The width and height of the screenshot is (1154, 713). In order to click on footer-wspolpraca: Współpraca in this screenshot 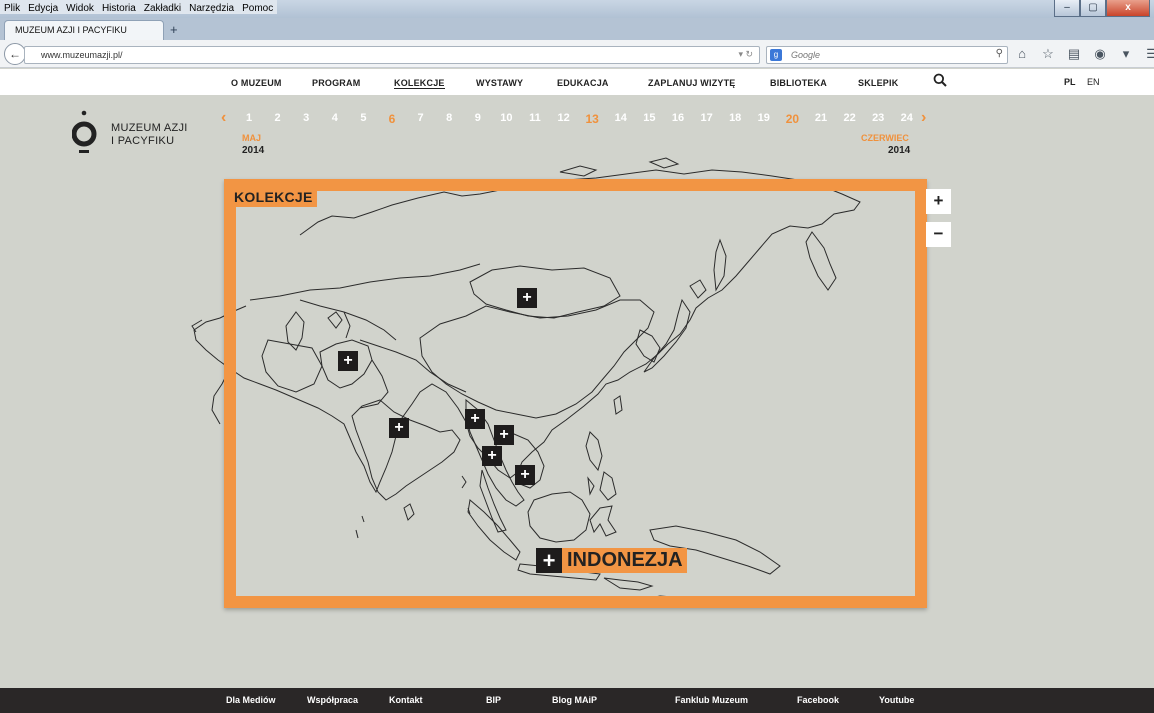, I will do `click(332, 700)`.